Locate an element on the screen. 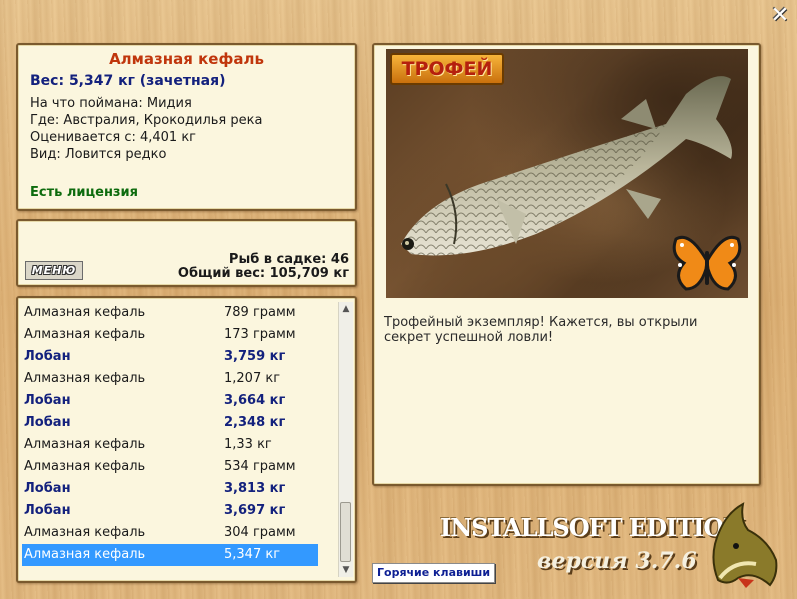  fish-weight: Вес: 5,347 кг (зачетная) is located at coordinates (128, 81).